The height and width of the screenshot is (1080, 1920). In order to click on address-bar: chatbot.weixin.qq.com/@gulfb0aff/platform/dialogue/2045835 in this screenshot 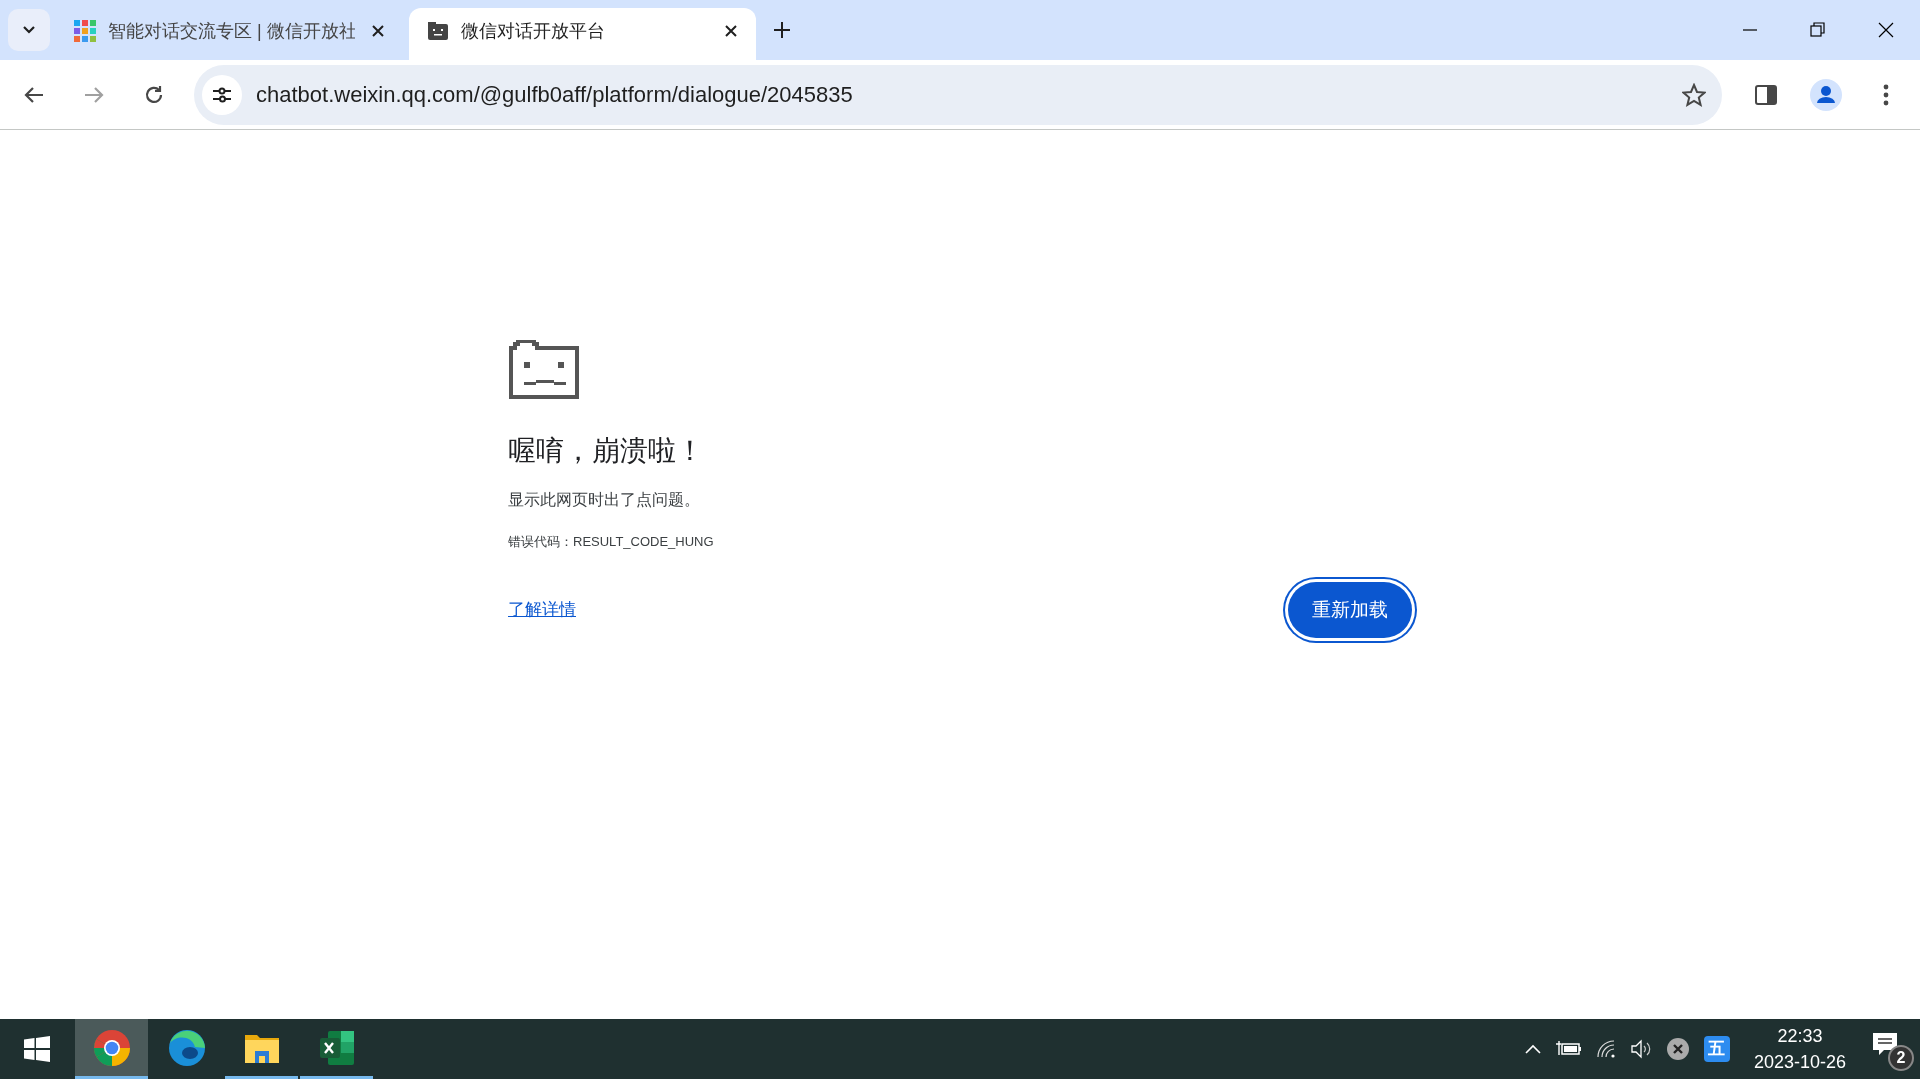, I will do `click(958, 94)`.